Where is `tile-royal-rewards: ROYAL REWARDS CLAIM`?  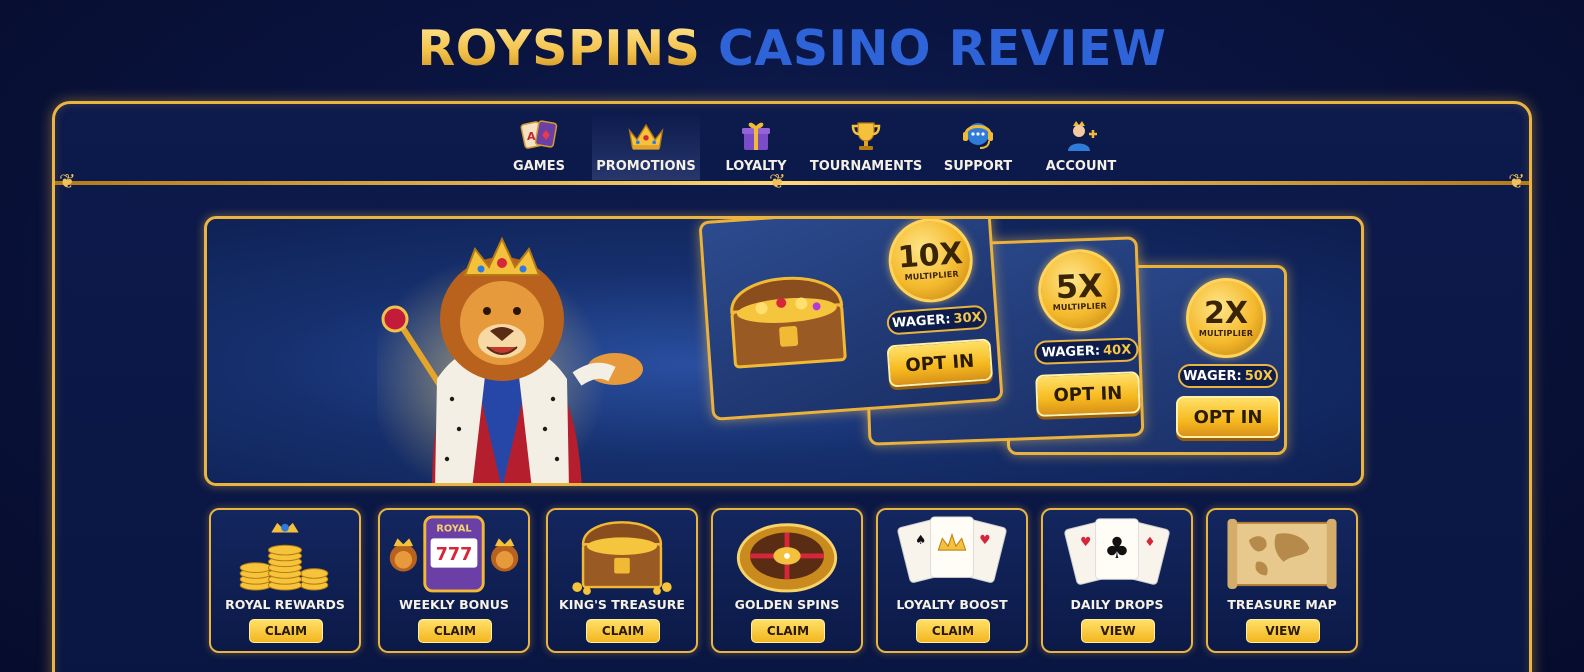
tile-royal-rewards: ROYAL REWARDS CLAIM is located at coordinates (285, 580).